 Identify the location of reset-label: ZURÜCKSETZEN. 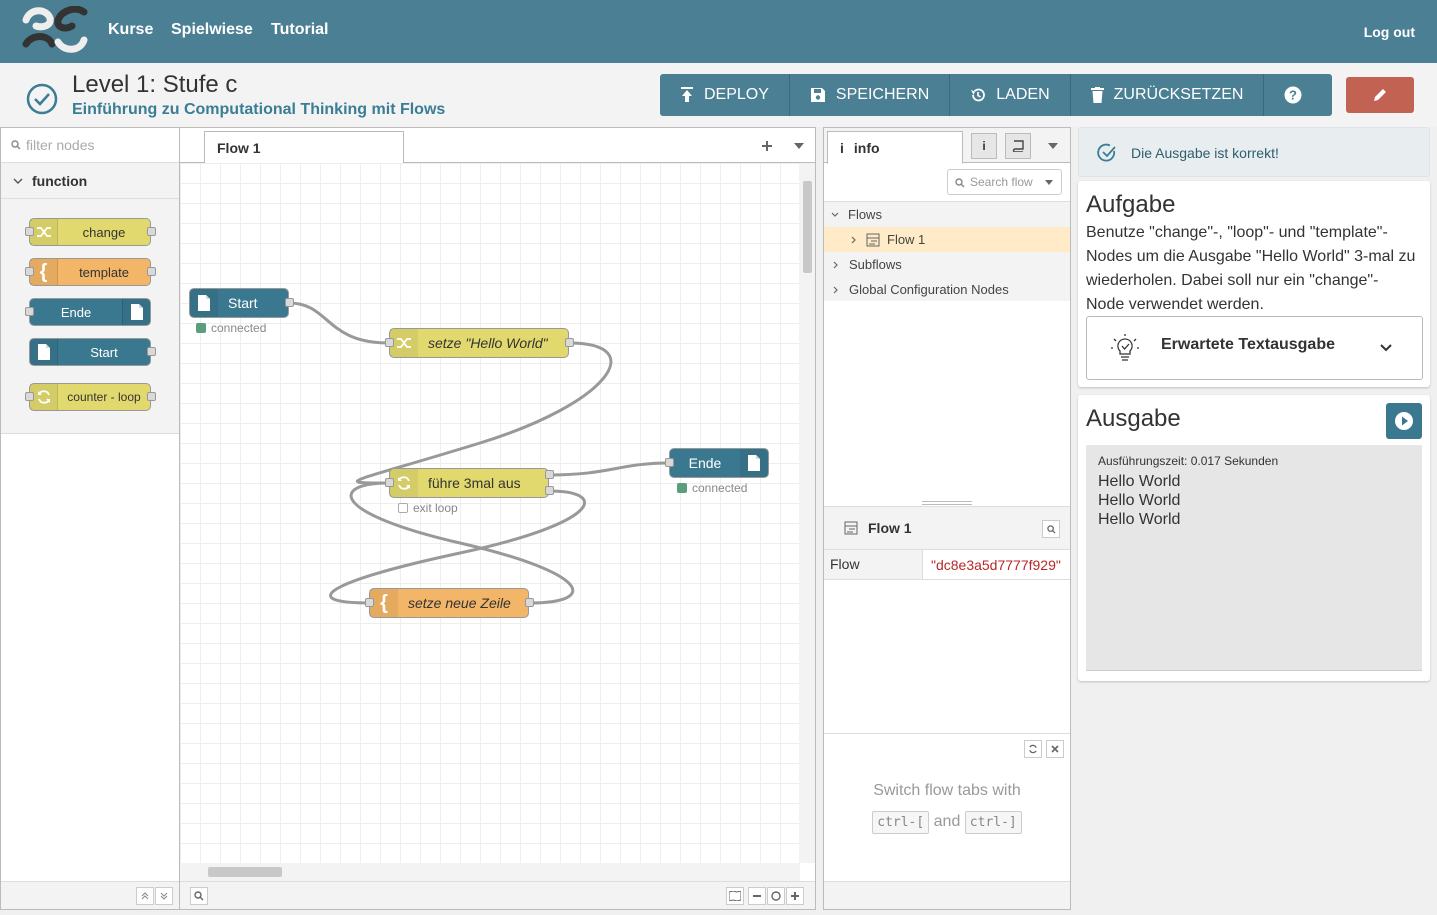
(1178, 94).